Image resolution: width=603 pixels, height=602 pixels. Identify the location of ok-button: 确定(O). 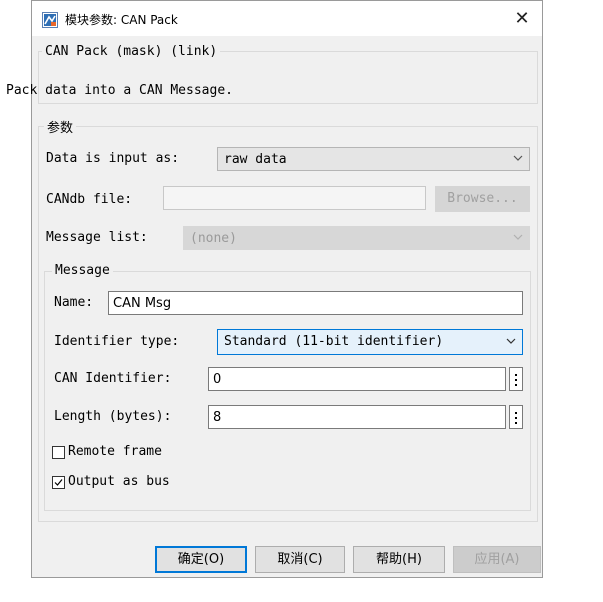
(201, 559).